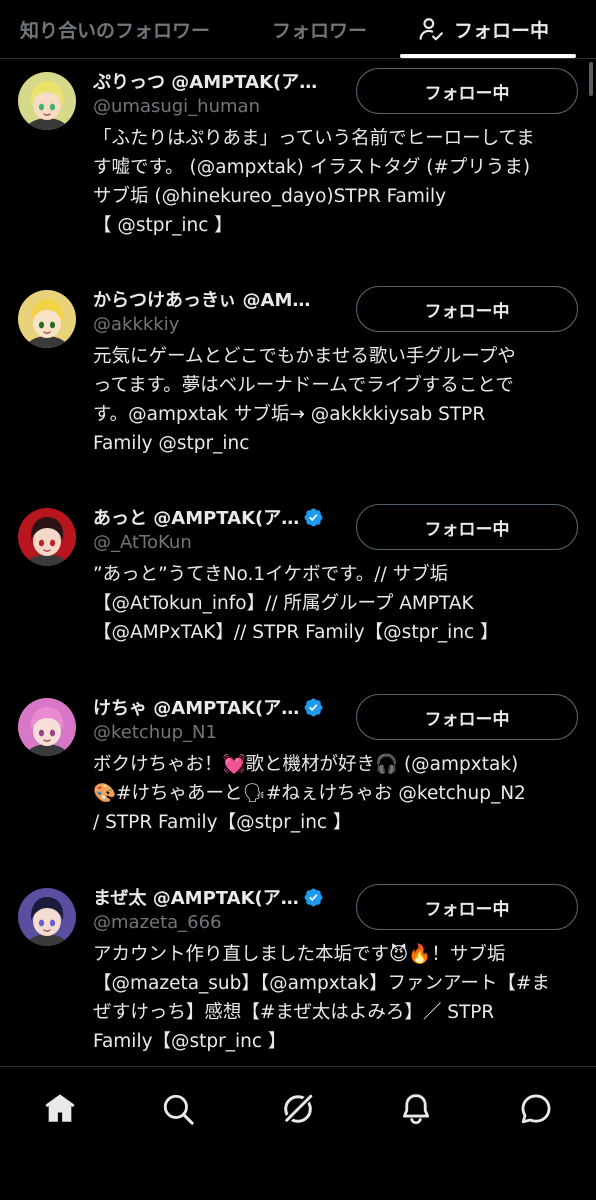  What do you see at coordinates (303, 385) in the screenshot?
I see `bio-line: ってます。夢はベルーナドームでライブすることで` at bounding box center [303, 385].